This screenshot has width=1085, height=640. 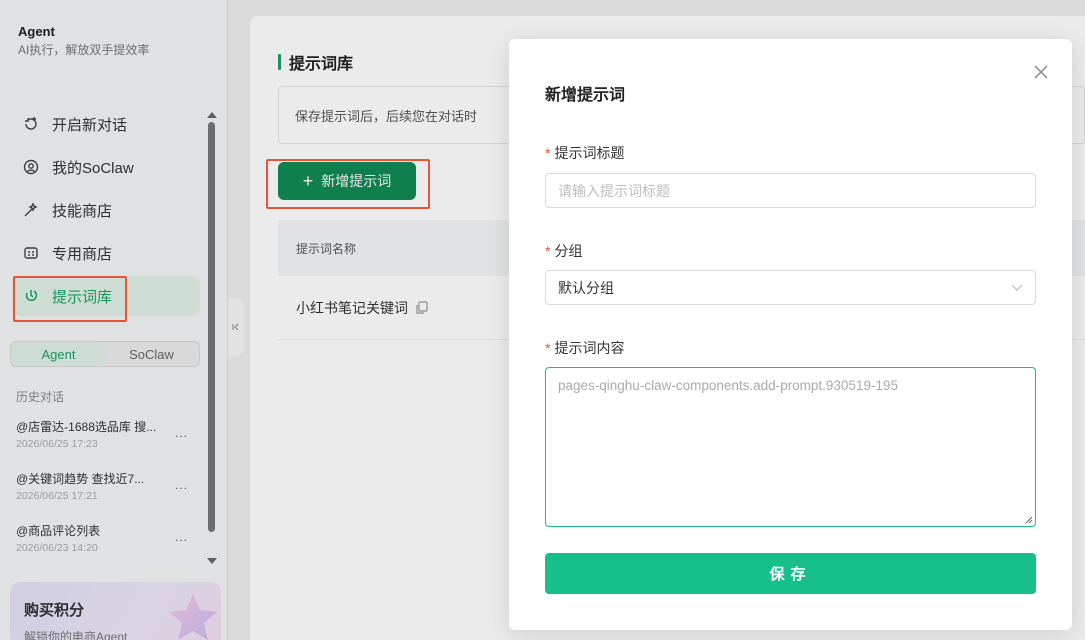 What do you see at coordinates (586, 287) in the screenshot?
I see `group-select-value: 默认分组` at bounding box center [586, 287].